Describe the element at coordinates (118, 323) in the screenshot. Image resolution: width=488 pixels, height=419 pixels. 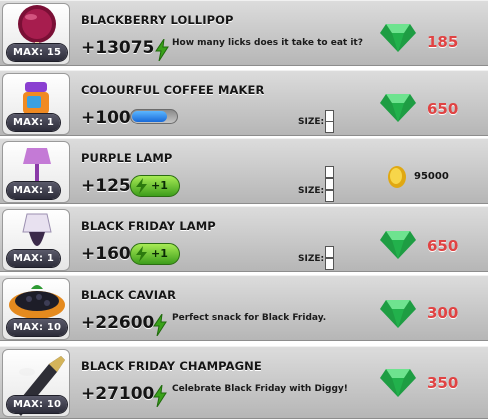
I see `energy-value: +22600` at that location.